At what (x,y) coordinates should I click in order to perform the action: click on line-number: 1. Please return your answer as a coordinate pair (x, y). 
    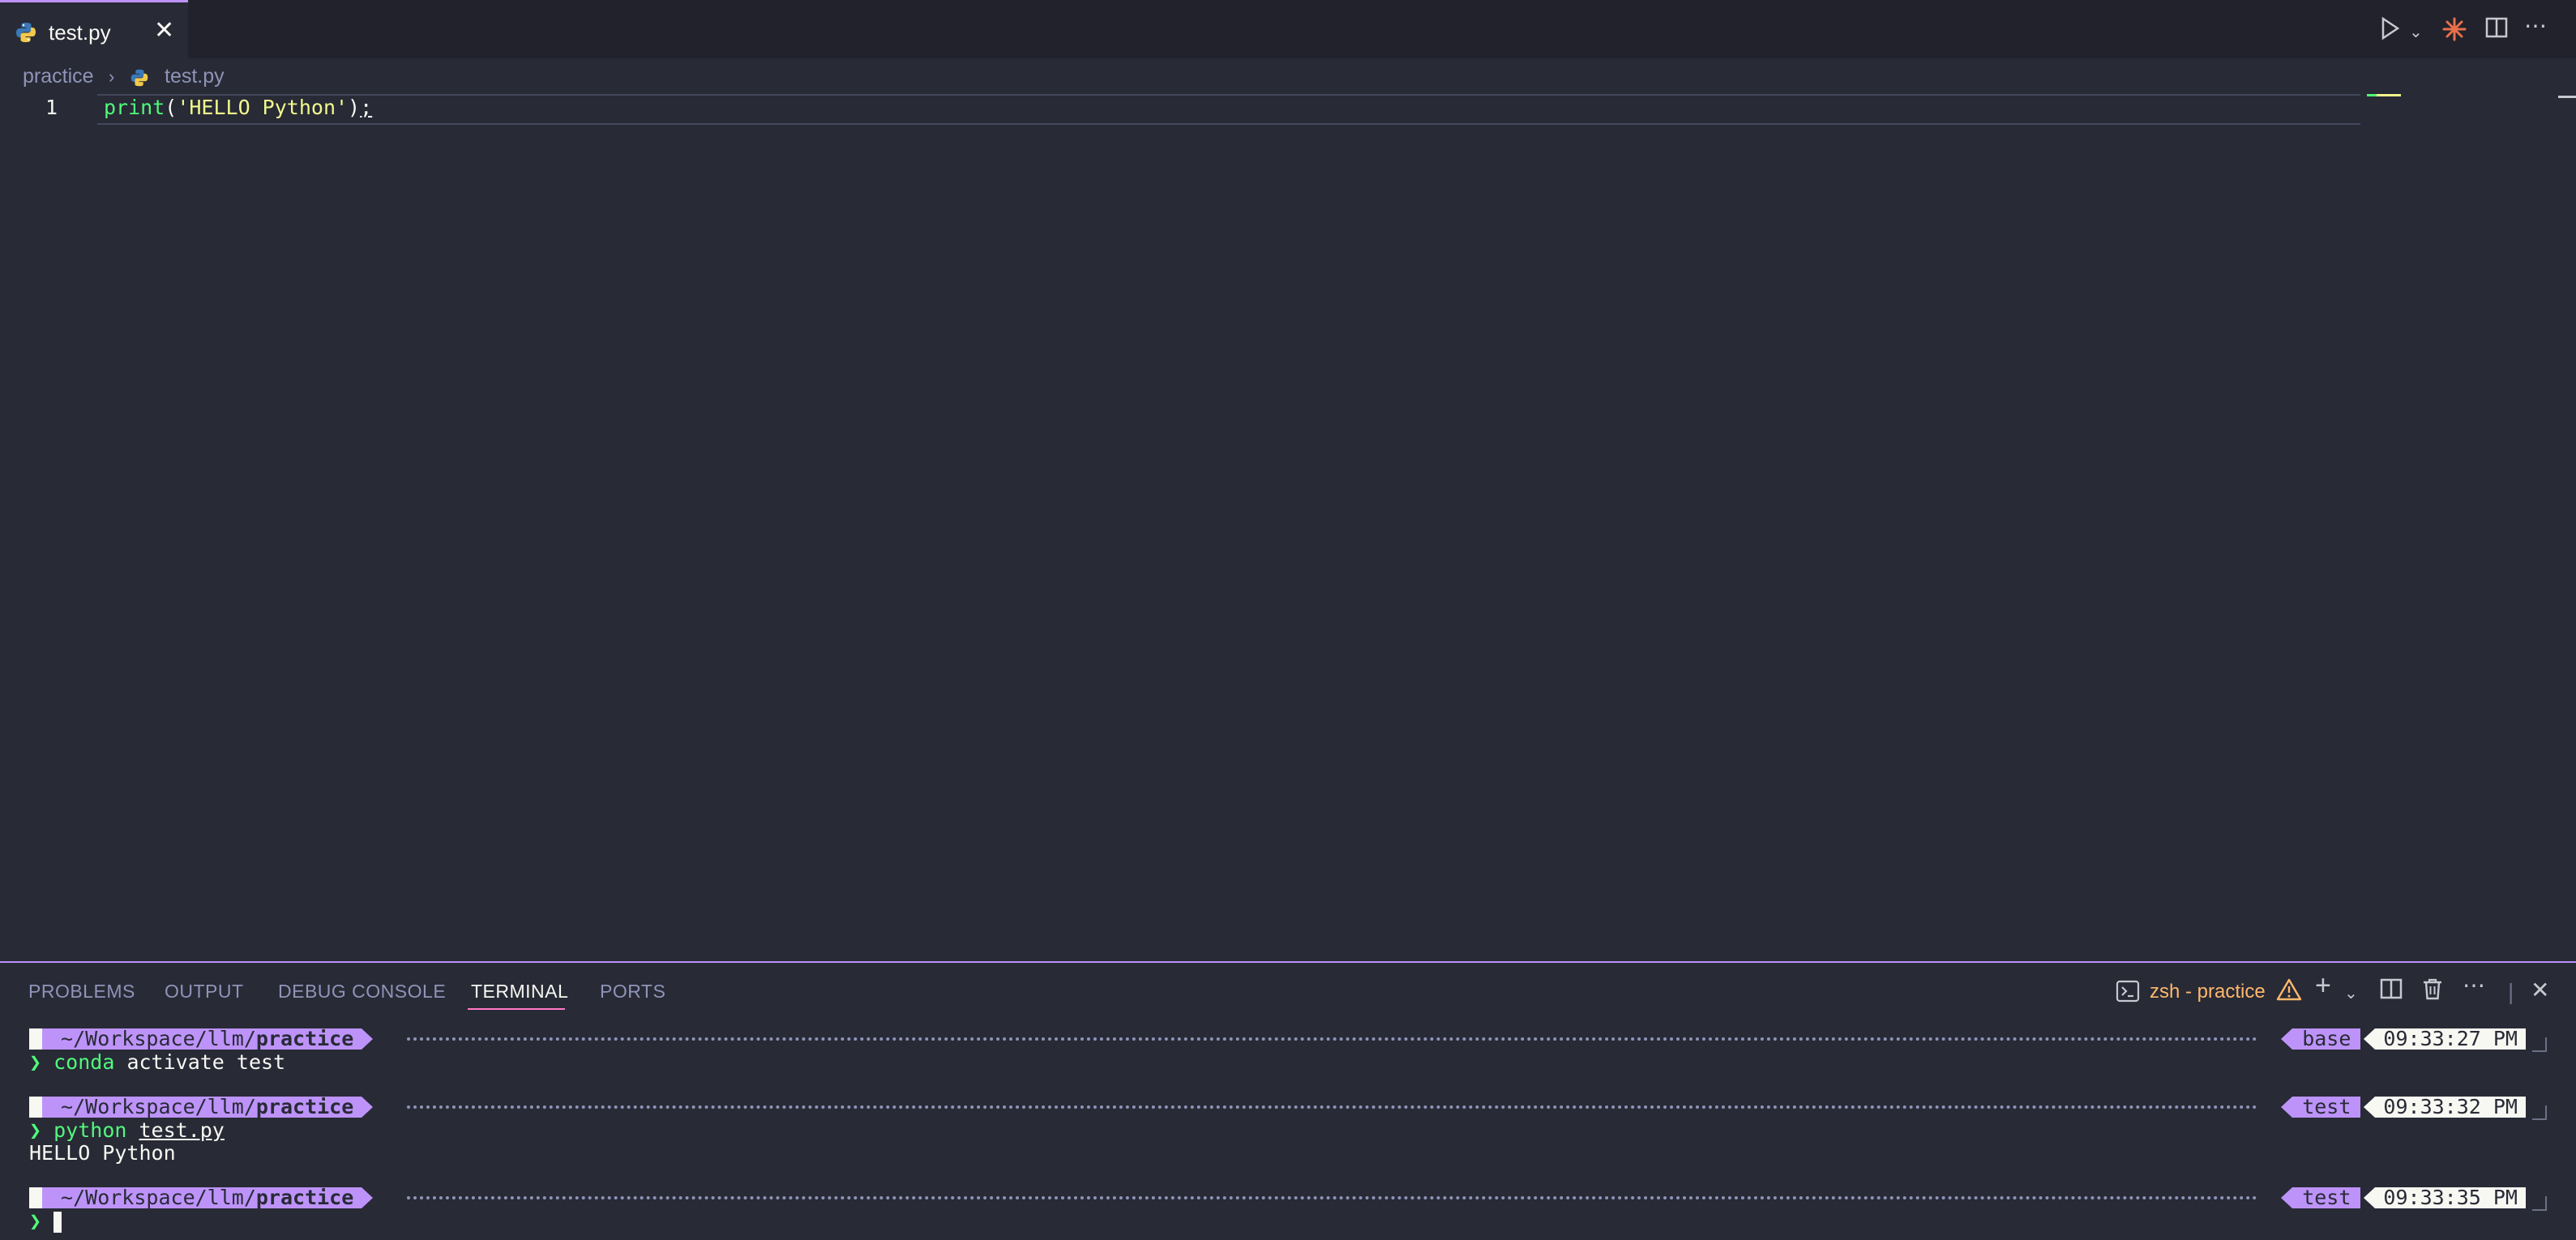
    Looking at the image, I should click on (51, 108).